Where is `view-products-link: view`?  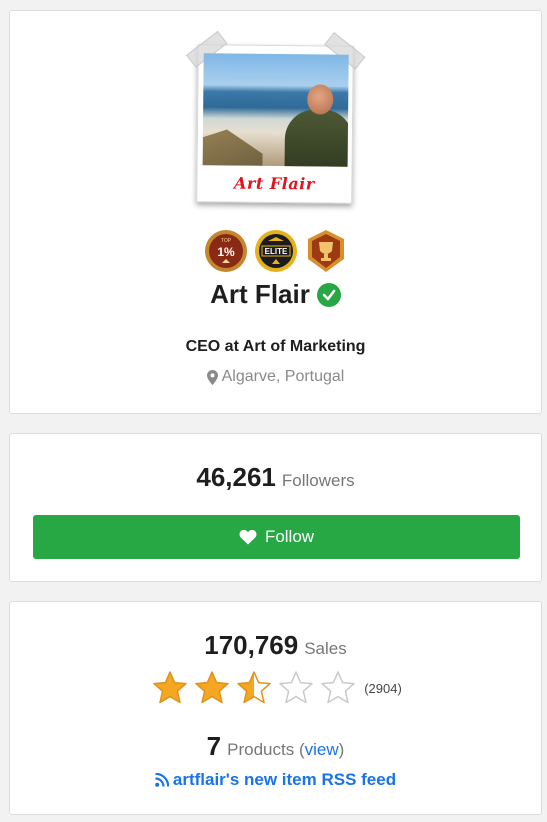
view-products-link: view is located at coordinates (322, 749).